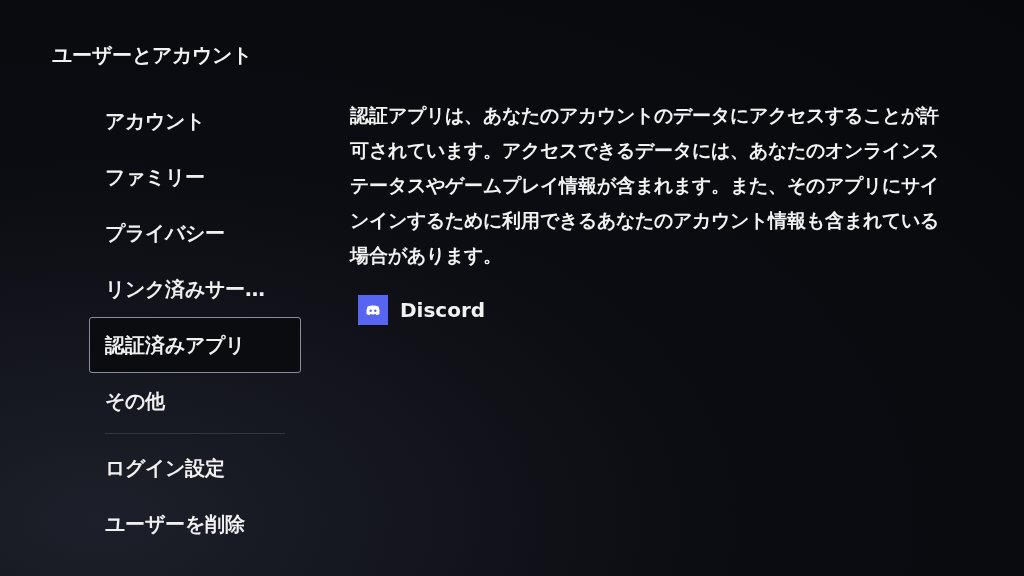 This screenshot has width=1024, height=576. I want to click on page-title: ユーザーとアカウント, so click(152, 55).